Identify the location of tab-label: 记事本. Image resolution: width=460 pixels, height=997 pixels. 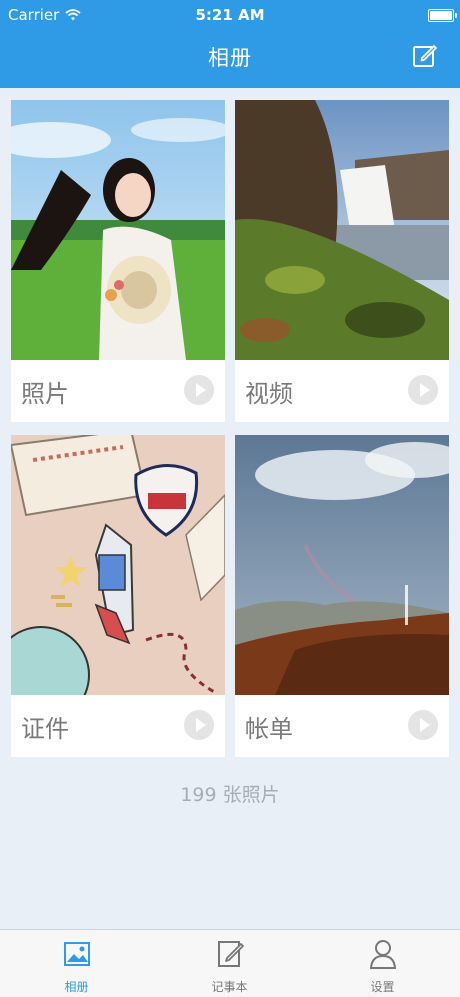
(229, 987).